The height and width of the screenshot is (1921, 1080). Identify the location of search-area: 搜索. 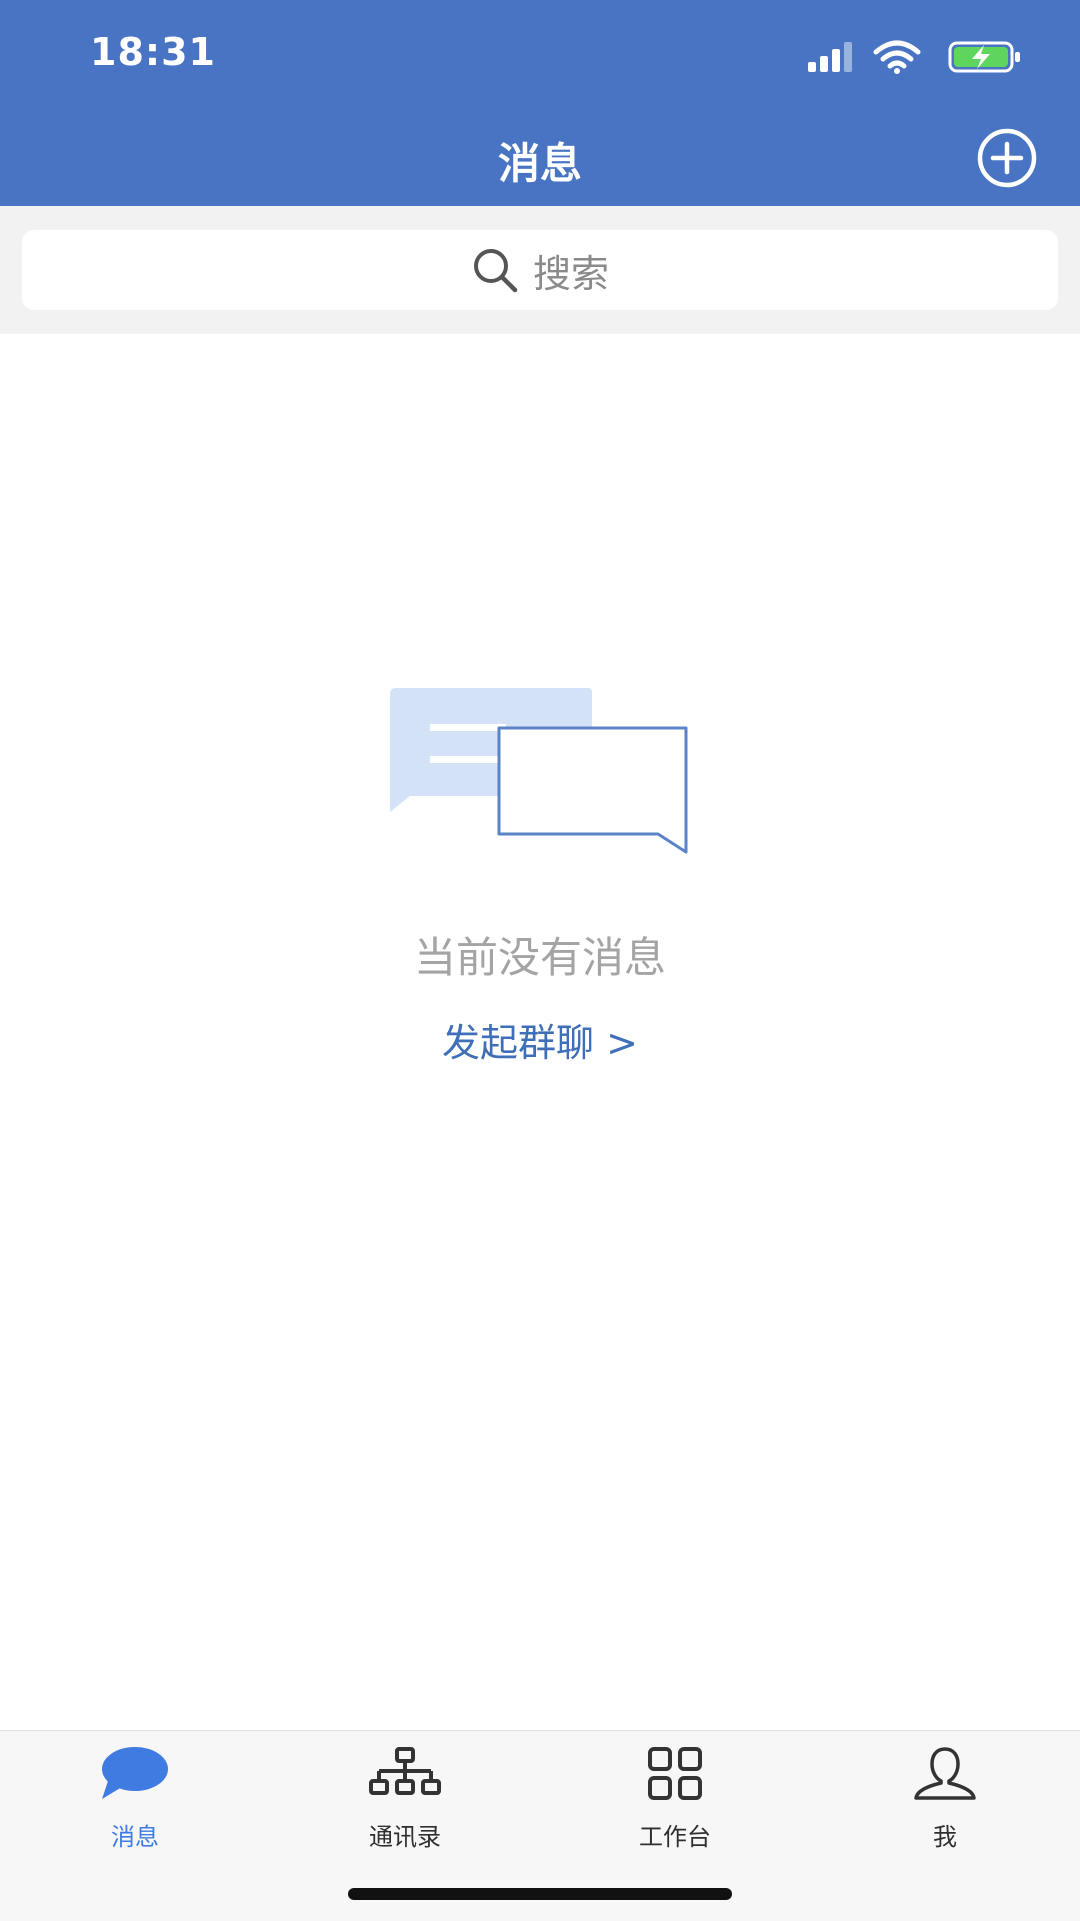
(540, 270).